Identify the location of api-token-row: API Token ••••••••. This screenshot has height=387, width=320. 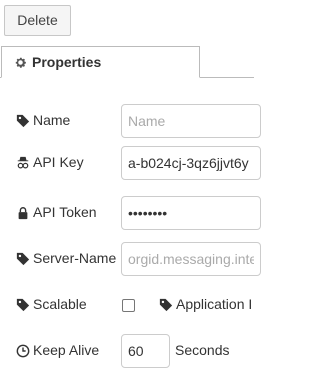
(130, 213).